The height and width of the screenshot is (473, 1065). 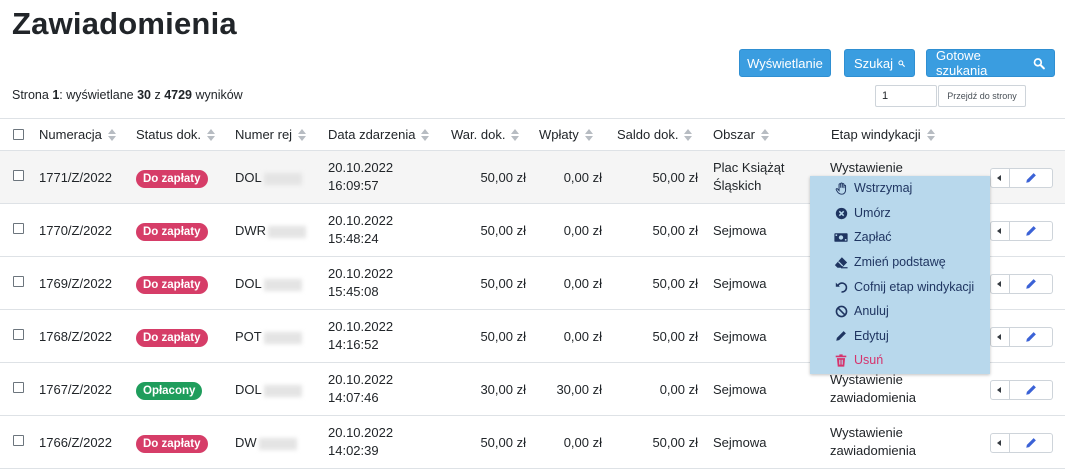 I want to click on column-header-saldo: Saldo dok., so click(x=655, y=134).